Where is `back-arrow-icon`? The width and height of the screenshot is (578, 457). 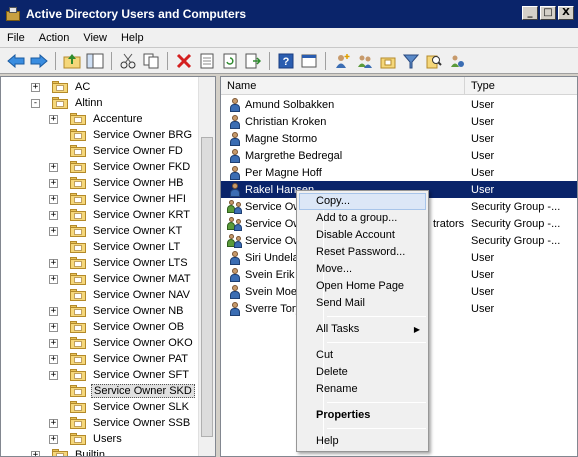 back-arrow-icon is located at coordinates (16, 61).